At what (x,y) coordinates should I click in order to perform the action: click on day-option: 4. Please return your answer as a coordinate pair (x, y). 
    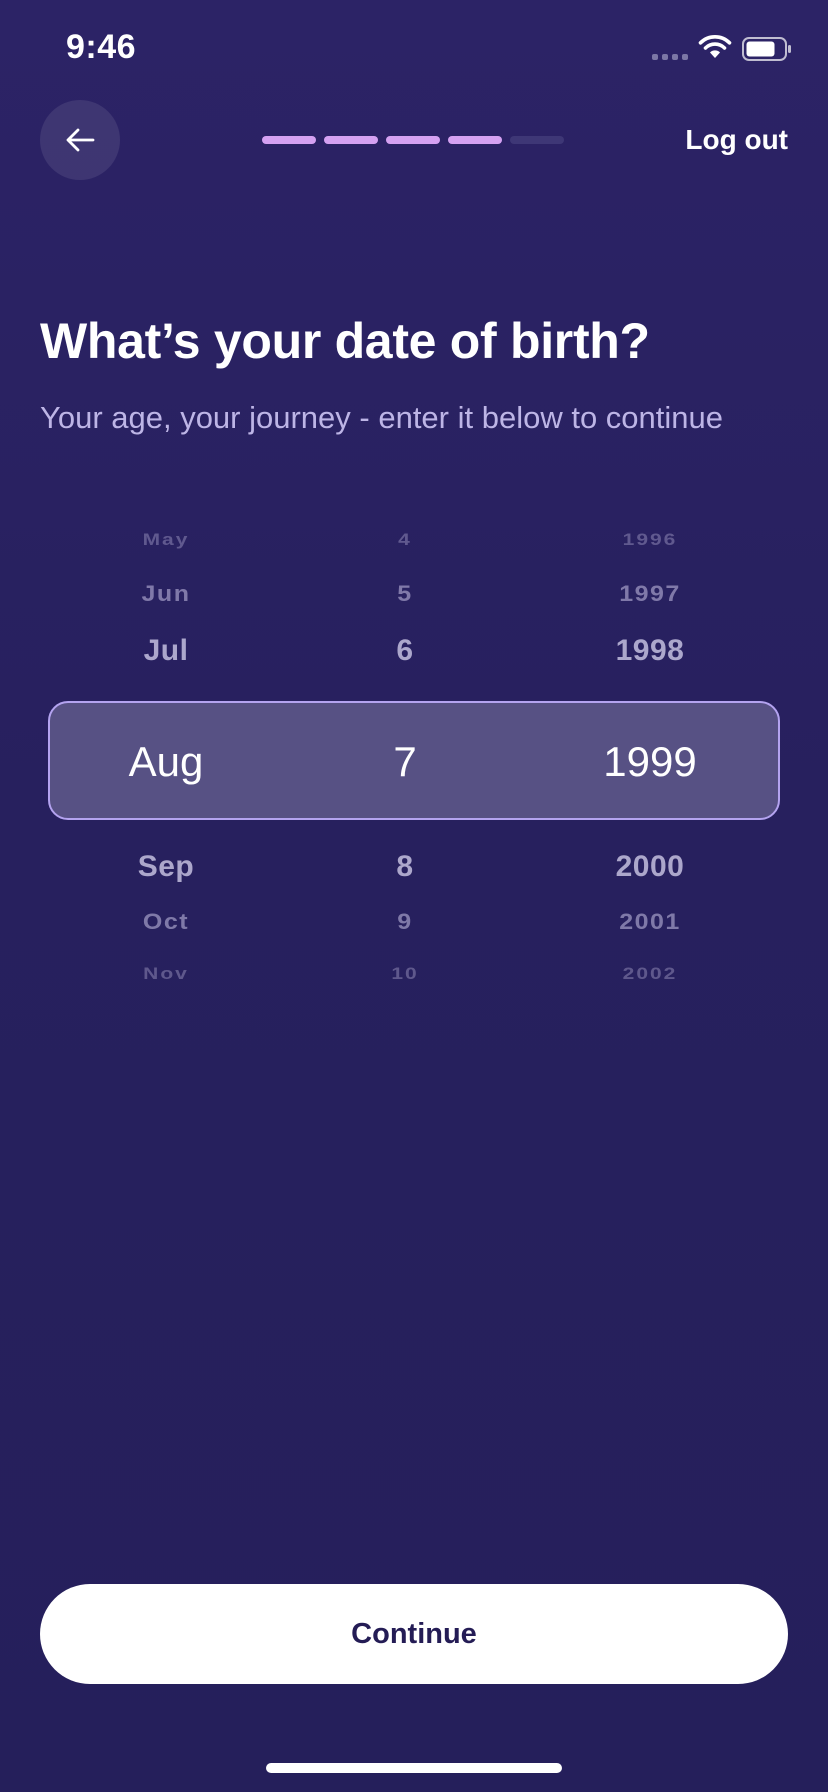
    Looking at the image, I should click on (405, 539).